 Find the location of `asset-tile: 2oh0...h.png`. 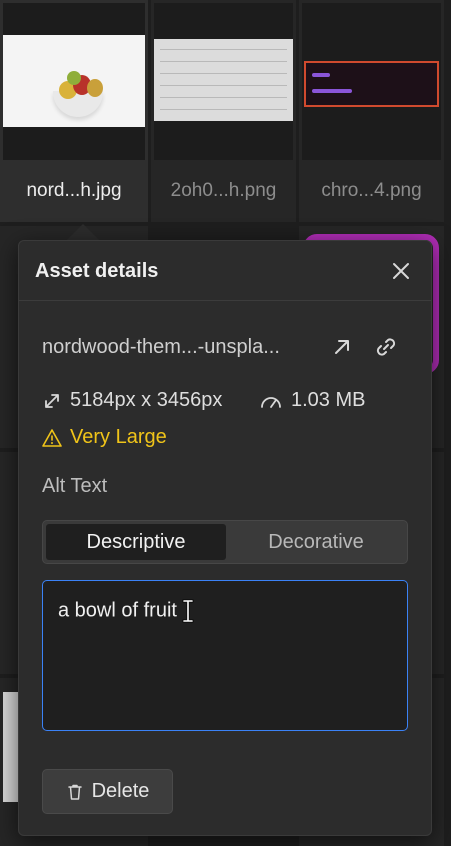

asset-tile: 2oh0...h.png is located at coordinates (223, 111).